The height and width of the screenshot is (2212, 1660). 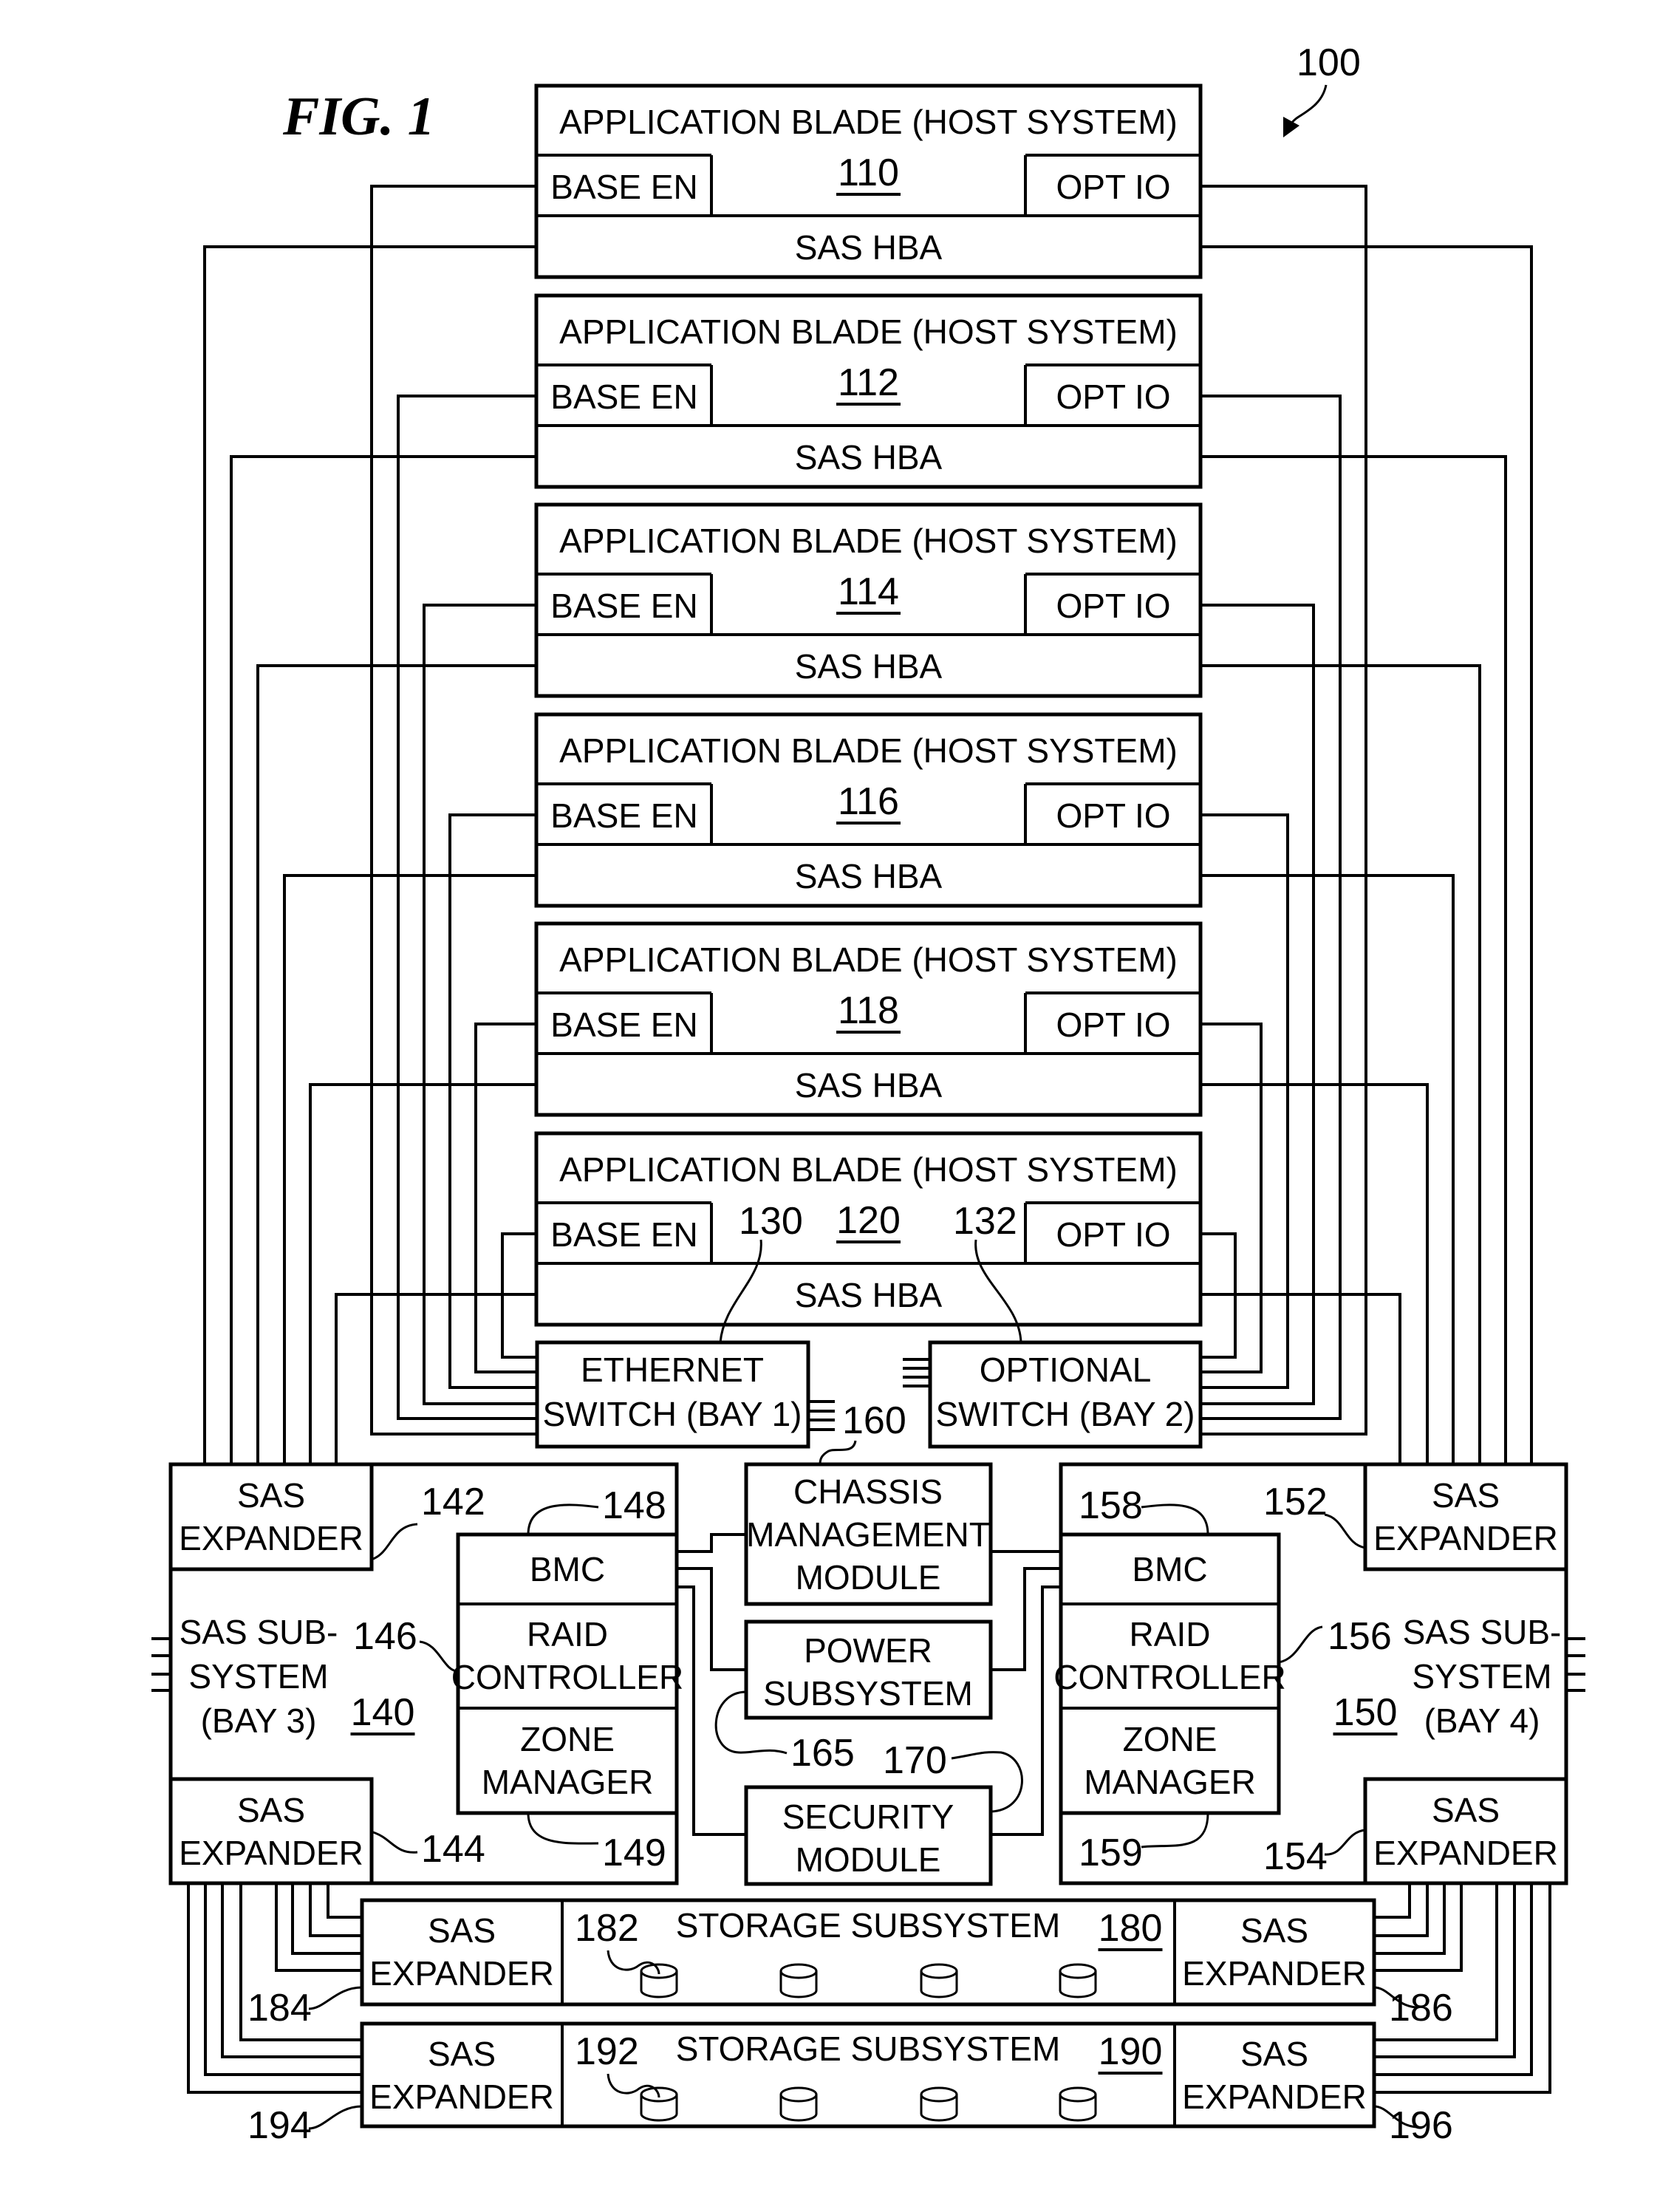 I want to click on disk-ref: 192, so click(x=607, y=2051).